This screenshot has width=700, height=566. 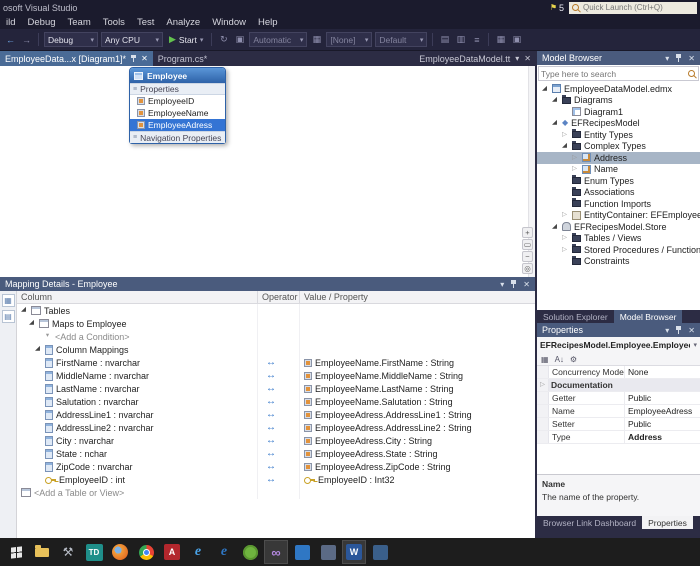 I want to click on platform-dropdown: Any CPU ▾, so click(x=132, y=39).